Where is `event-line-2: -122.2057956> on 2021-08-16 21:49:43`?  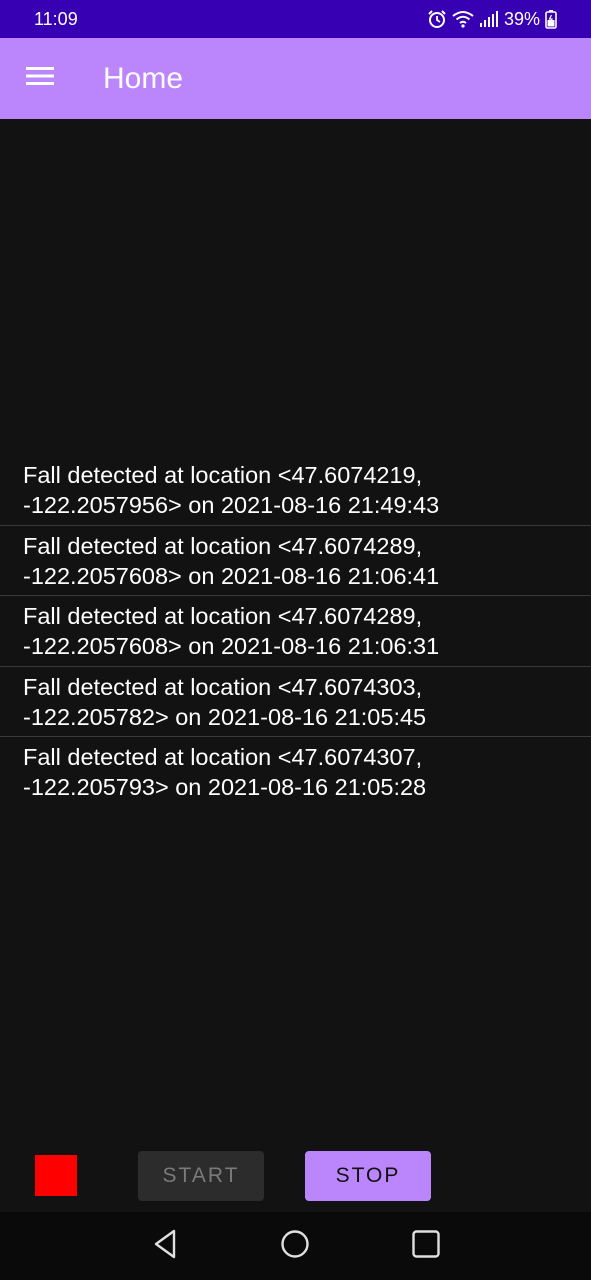
event-line-2: -122.2057956> on 2021-08-16 21:49:43 is located at coordinates (231, 505).